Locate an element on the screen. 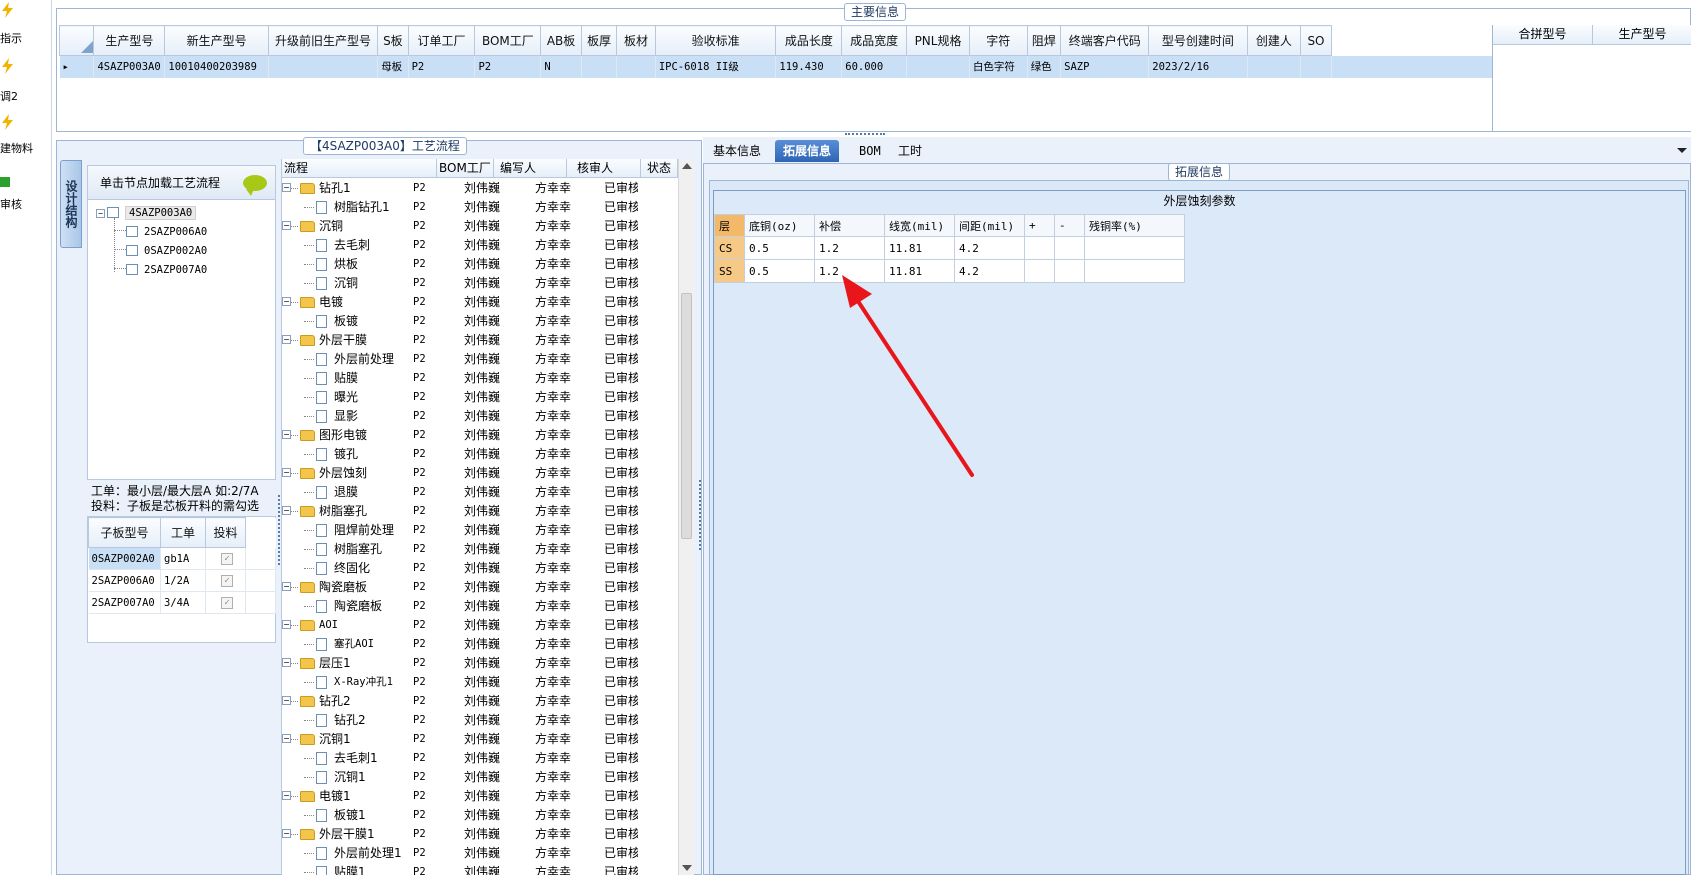 The image size is (1691, 875). process-row: − AOI P2 刘伟巍 方幸幸 已审核 is located at coordinates (480, 625).